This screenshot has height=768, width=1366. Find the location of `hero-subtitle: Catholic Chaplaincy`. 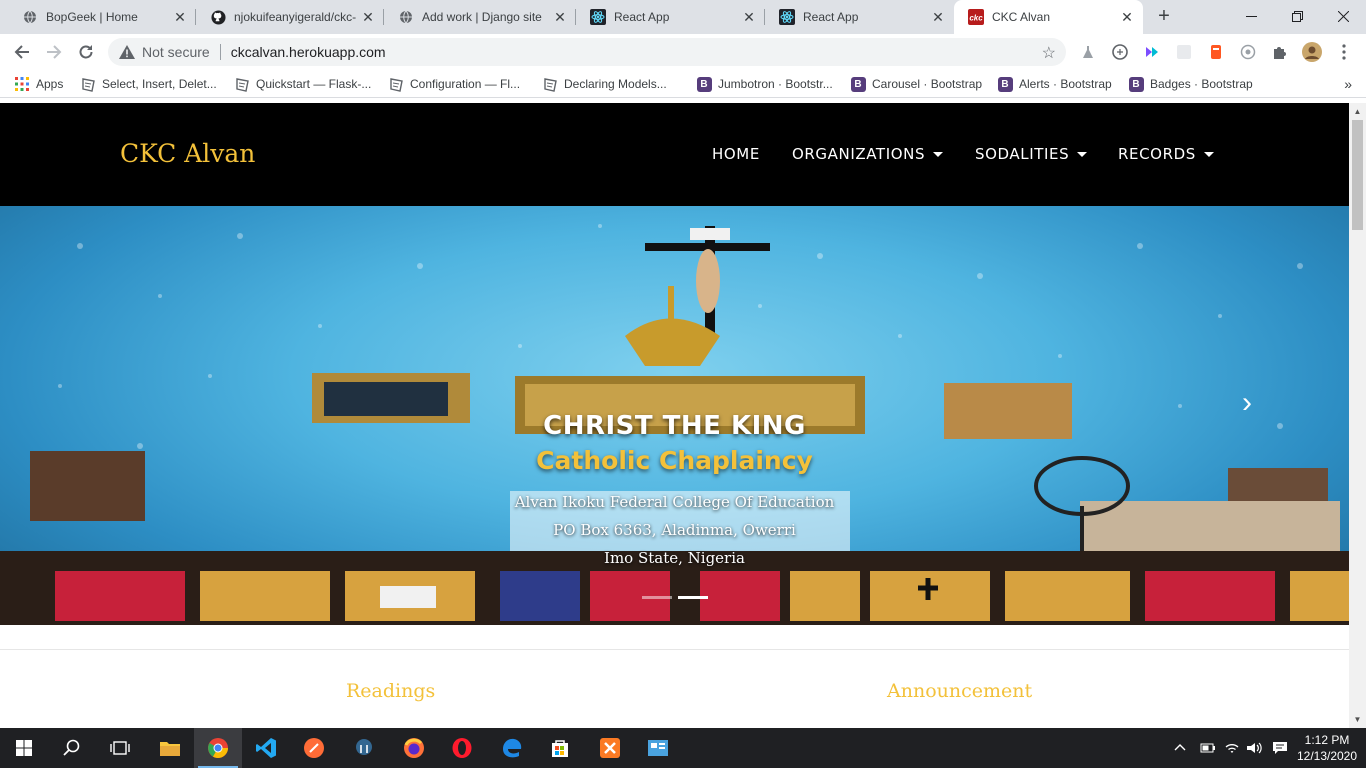

hero-subtitle: Catholic Chaplaincy is located at coordinates (674, 460).